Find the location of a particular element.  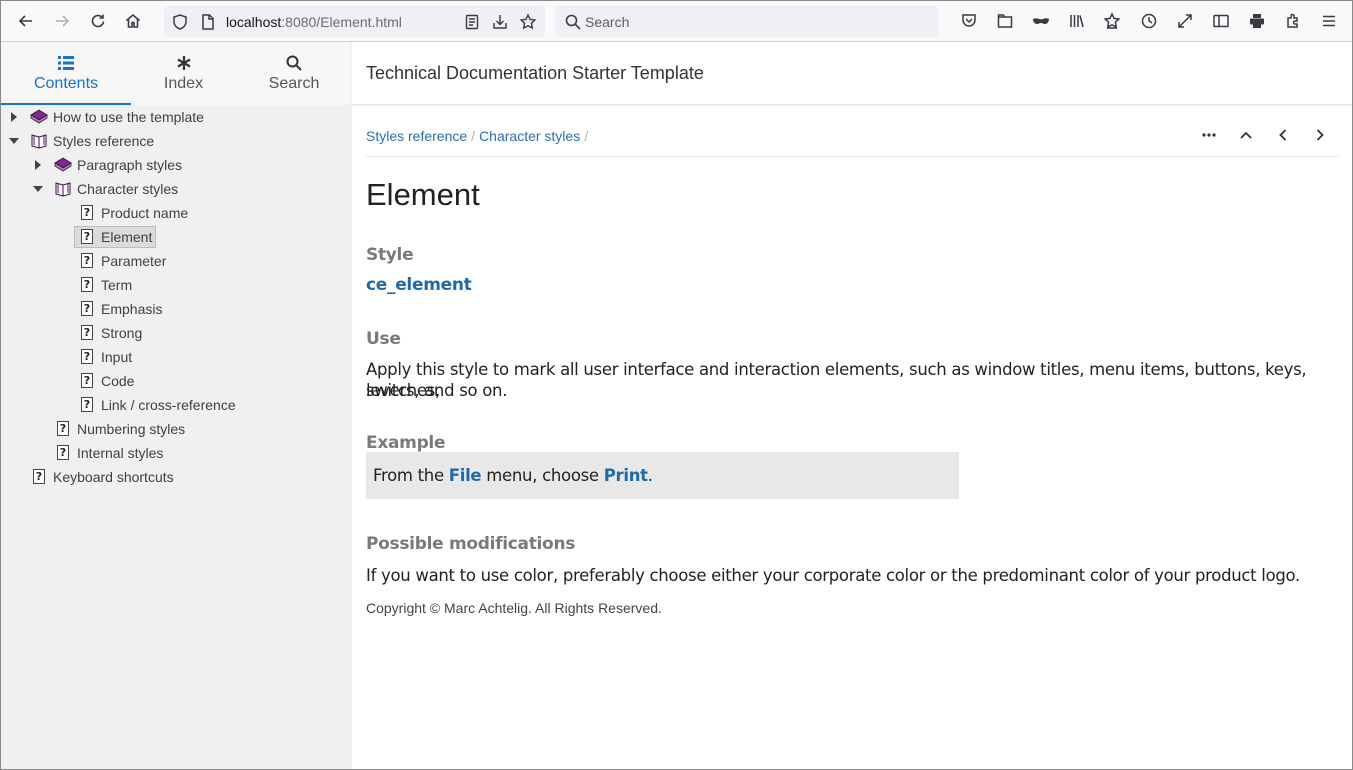

breadcrumb-styles-reference: Styles reference is located at coordinates (416, 136).